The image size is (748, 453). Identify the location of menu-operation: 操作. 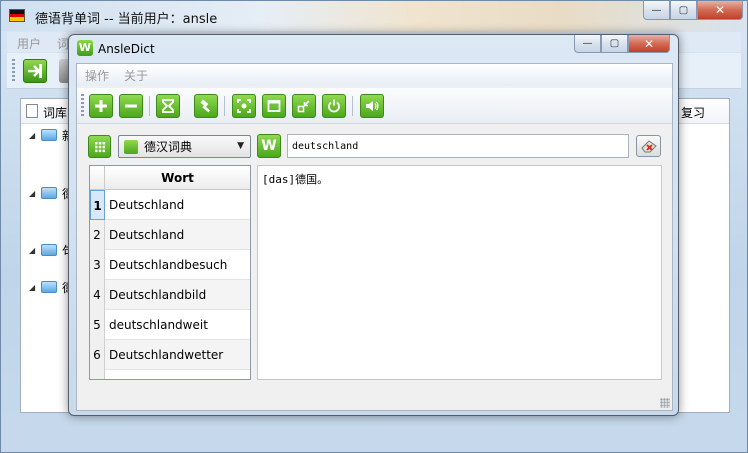
(97, 75).